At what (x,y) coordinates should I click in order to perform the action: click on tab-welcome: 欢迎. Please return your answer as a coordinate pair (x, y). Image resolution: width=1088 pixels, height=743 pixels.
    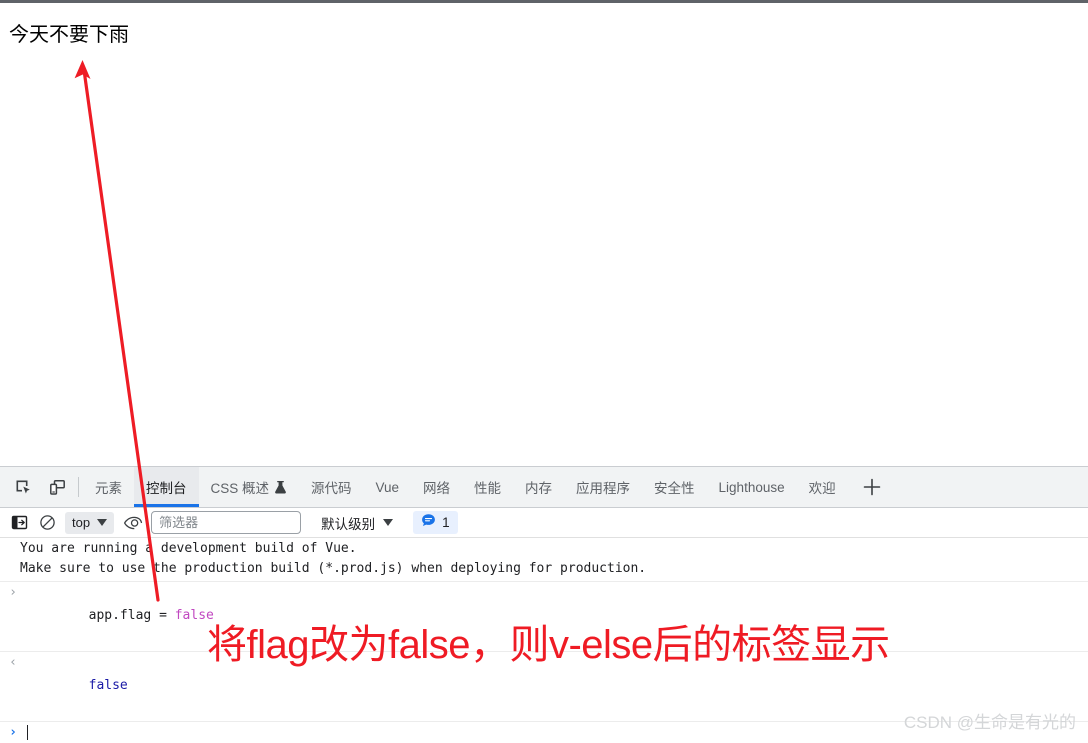
    Looking at the image, I should click on (822, 487).